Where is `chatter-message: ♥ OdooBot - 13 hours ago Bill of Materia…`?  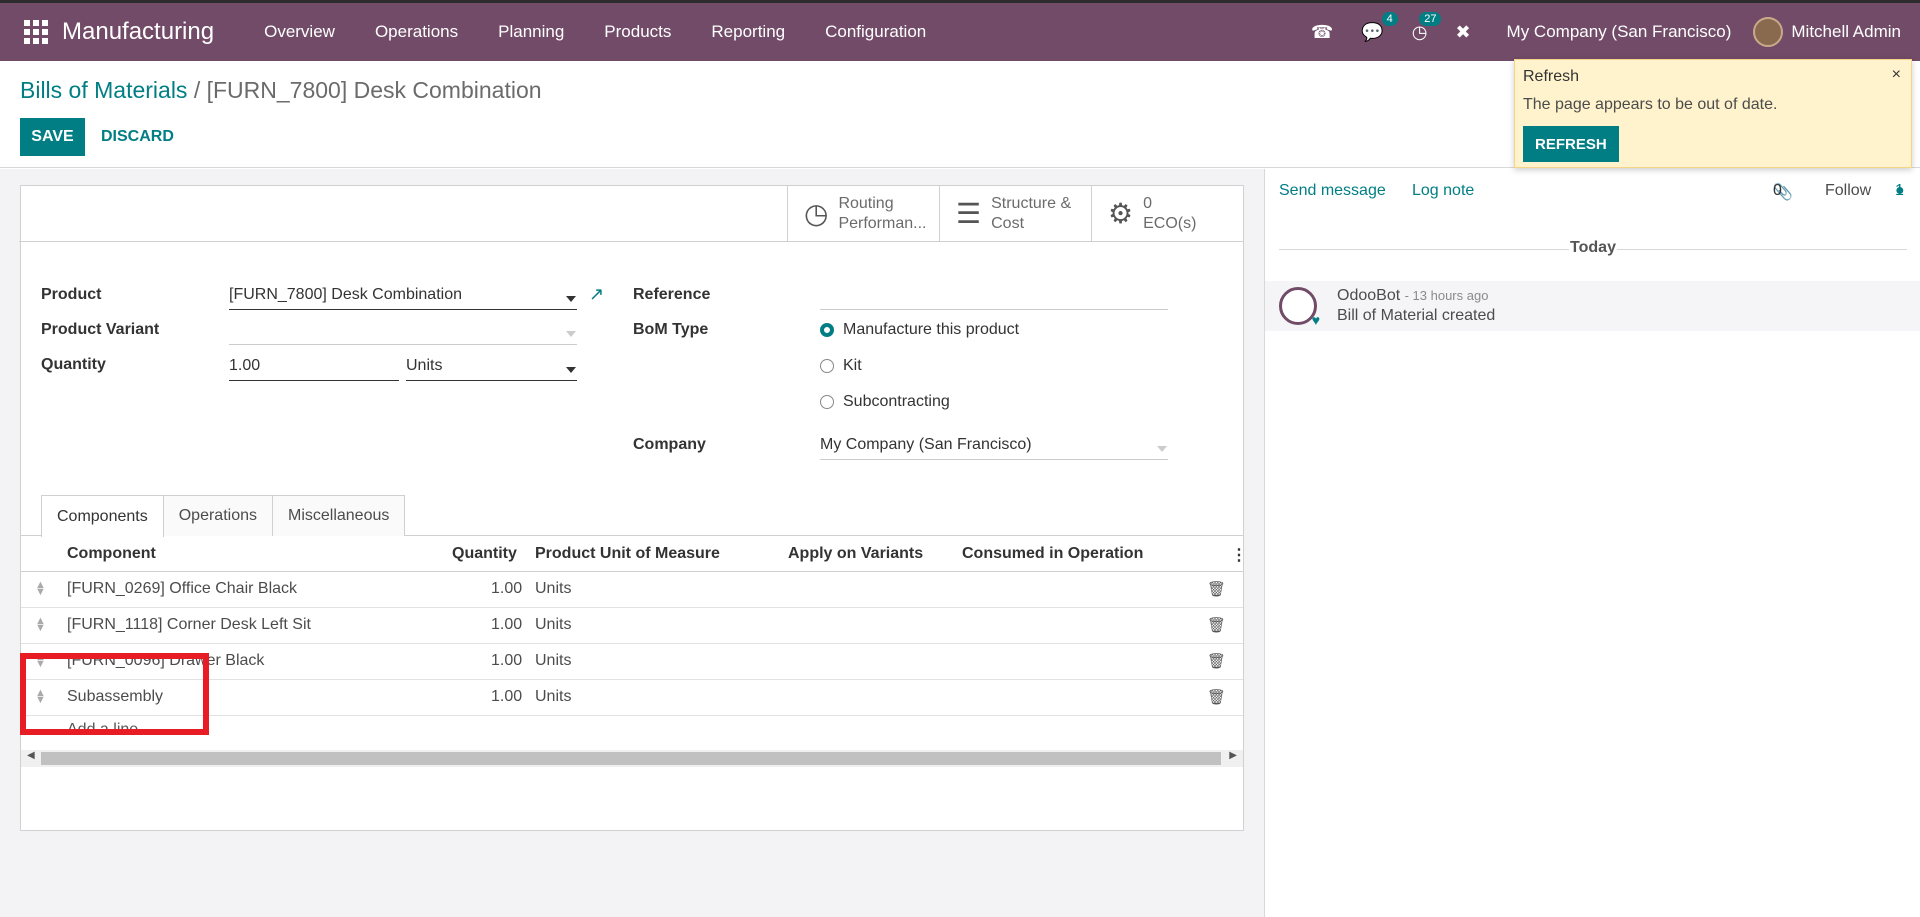
chatter-message: ♥ OdooBot - 13 hours ago Bill of Materia… is located at coordinates (1592, 306).